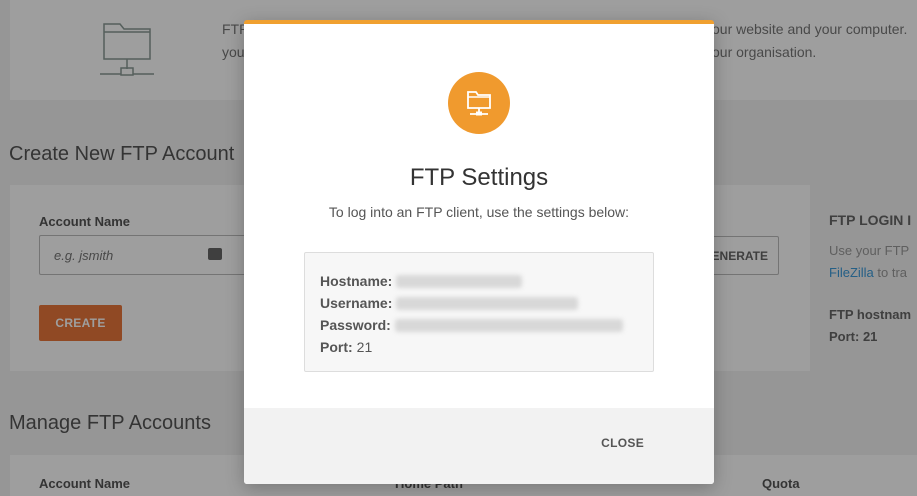  I want to click on hostname-row: Hostname:, so click(479, 281).